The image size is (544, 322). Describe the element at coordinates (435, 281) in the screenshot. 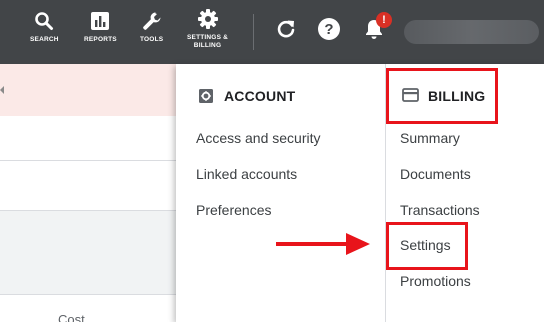

I see `menu-item-promotions: Promotions` at that location.